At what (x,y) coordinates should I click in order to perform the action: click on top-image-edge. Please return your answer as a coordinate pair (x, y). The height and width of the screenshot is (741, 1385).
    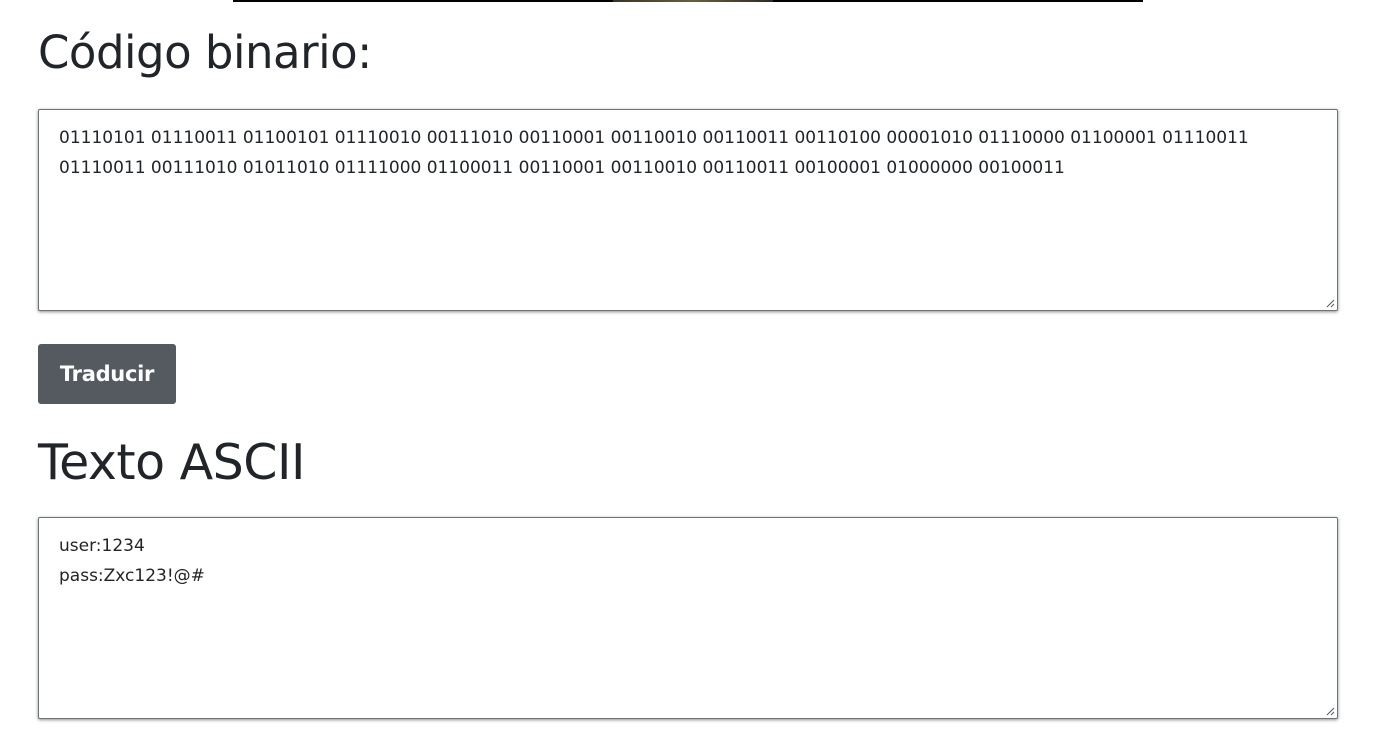
    Looking at the image, I should click on (688, 1).